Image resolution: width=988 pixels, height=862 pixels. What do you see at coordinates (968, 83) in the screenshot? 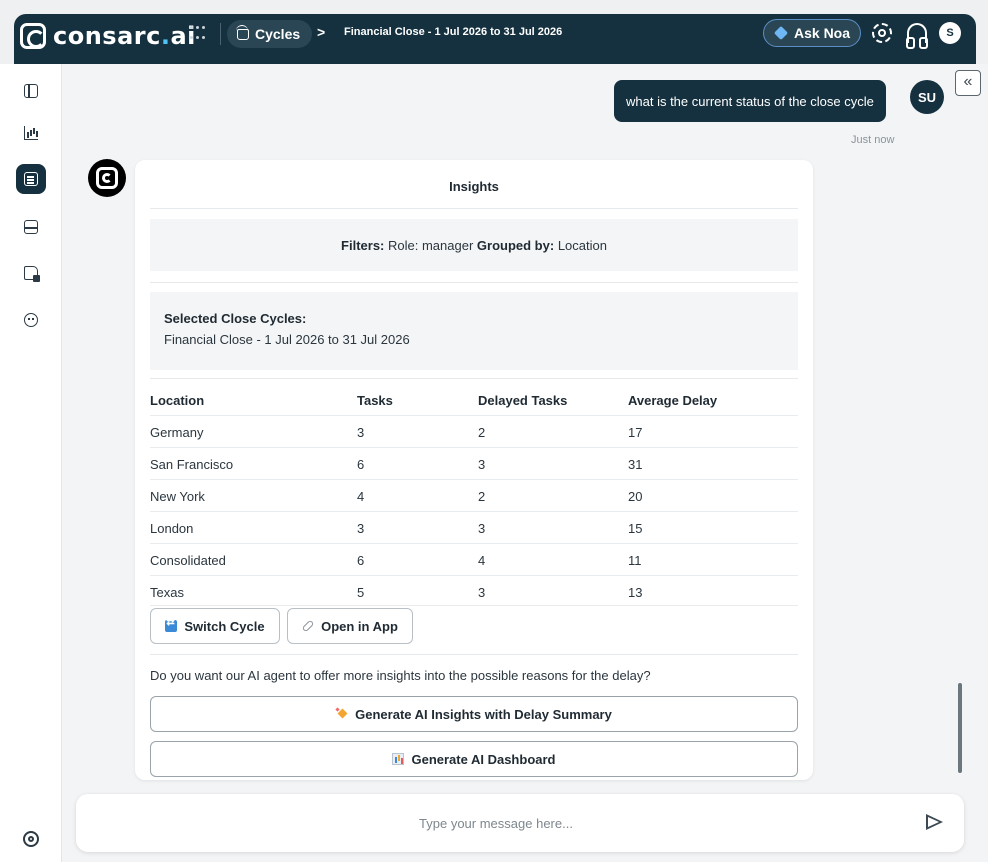
I see `collapse-panel-button: «` at bounding box center [968, 83].